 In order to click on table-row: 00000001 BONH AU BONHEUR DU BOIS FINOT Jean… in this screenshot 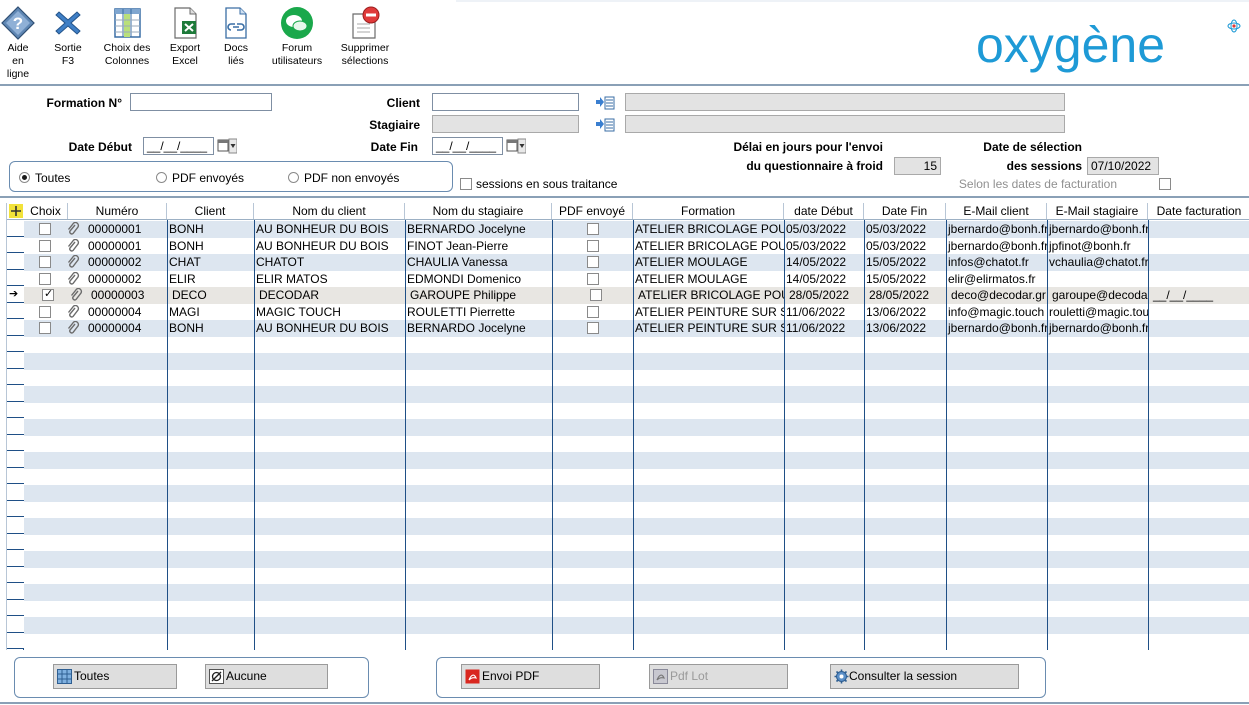, I will do `click(628, 246)`.